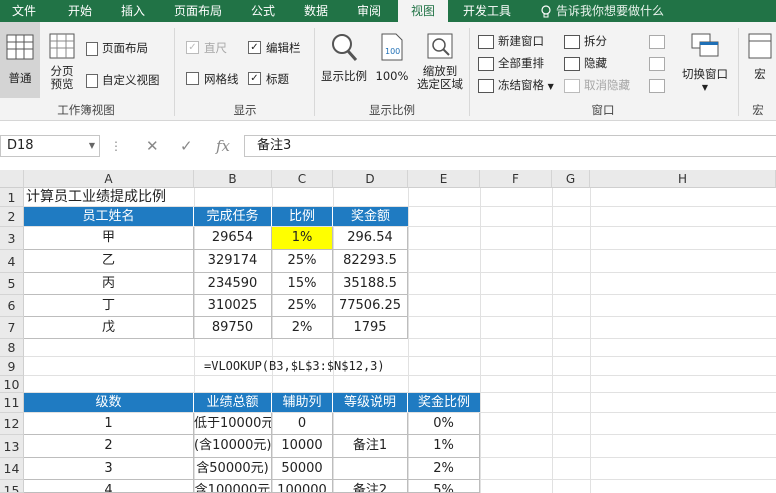 The image size is (776, 493). What do you see at coordinates (511, 41) in the screenshot?
I see `new-window-button: 新建窗口` at bounding box center [511, 41].